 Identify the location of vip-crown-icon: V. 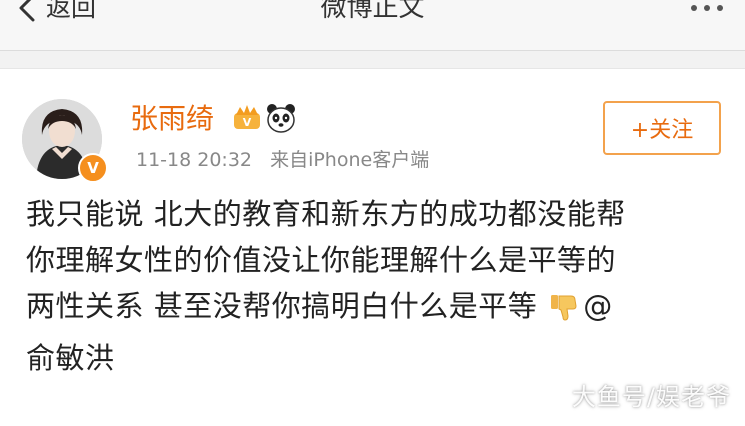
(247, 117).